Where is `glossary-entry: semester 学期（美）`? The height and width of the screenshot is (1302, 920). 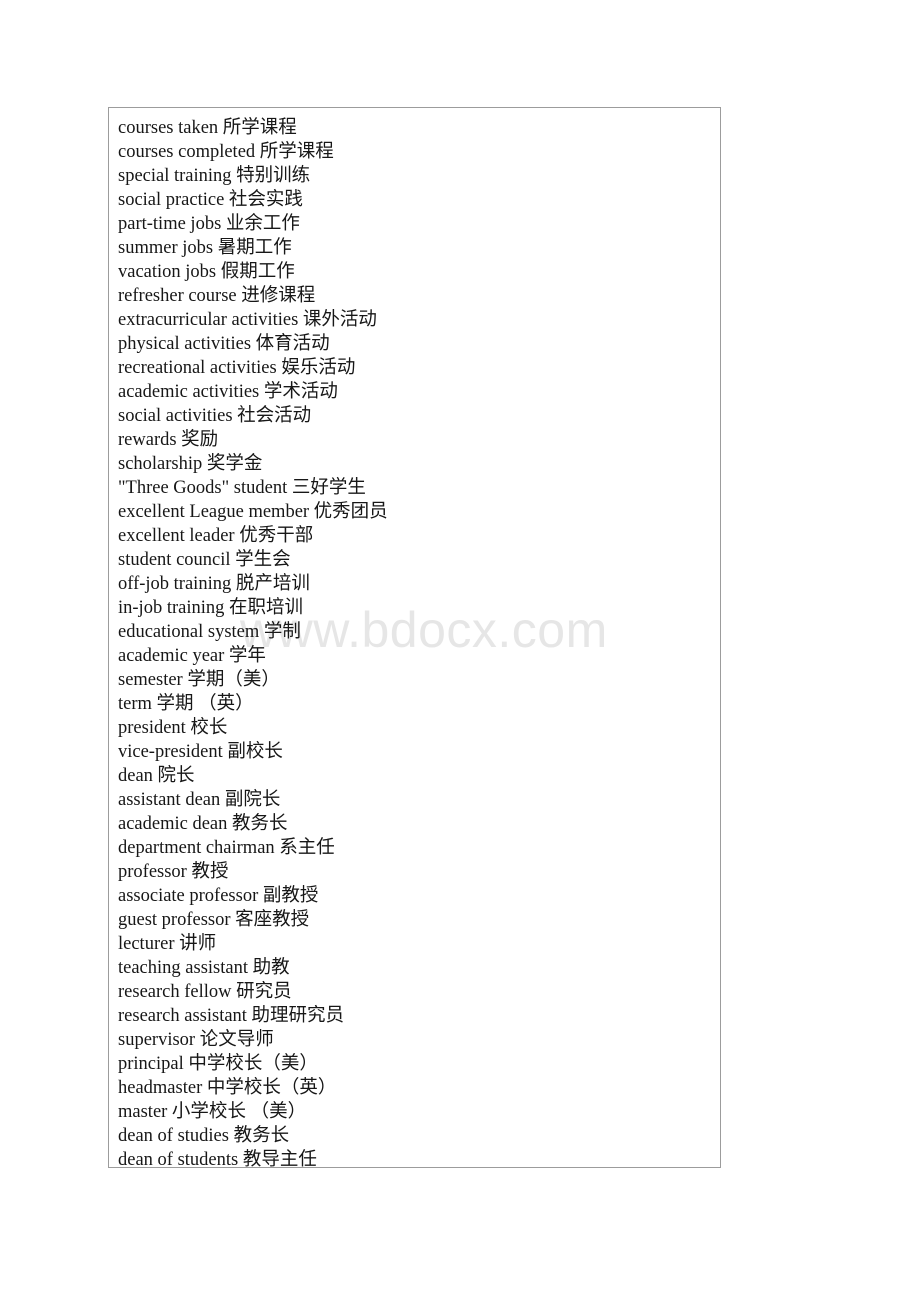
glossary-entry: semester 学期（美） is located at coordinates (199, 680).